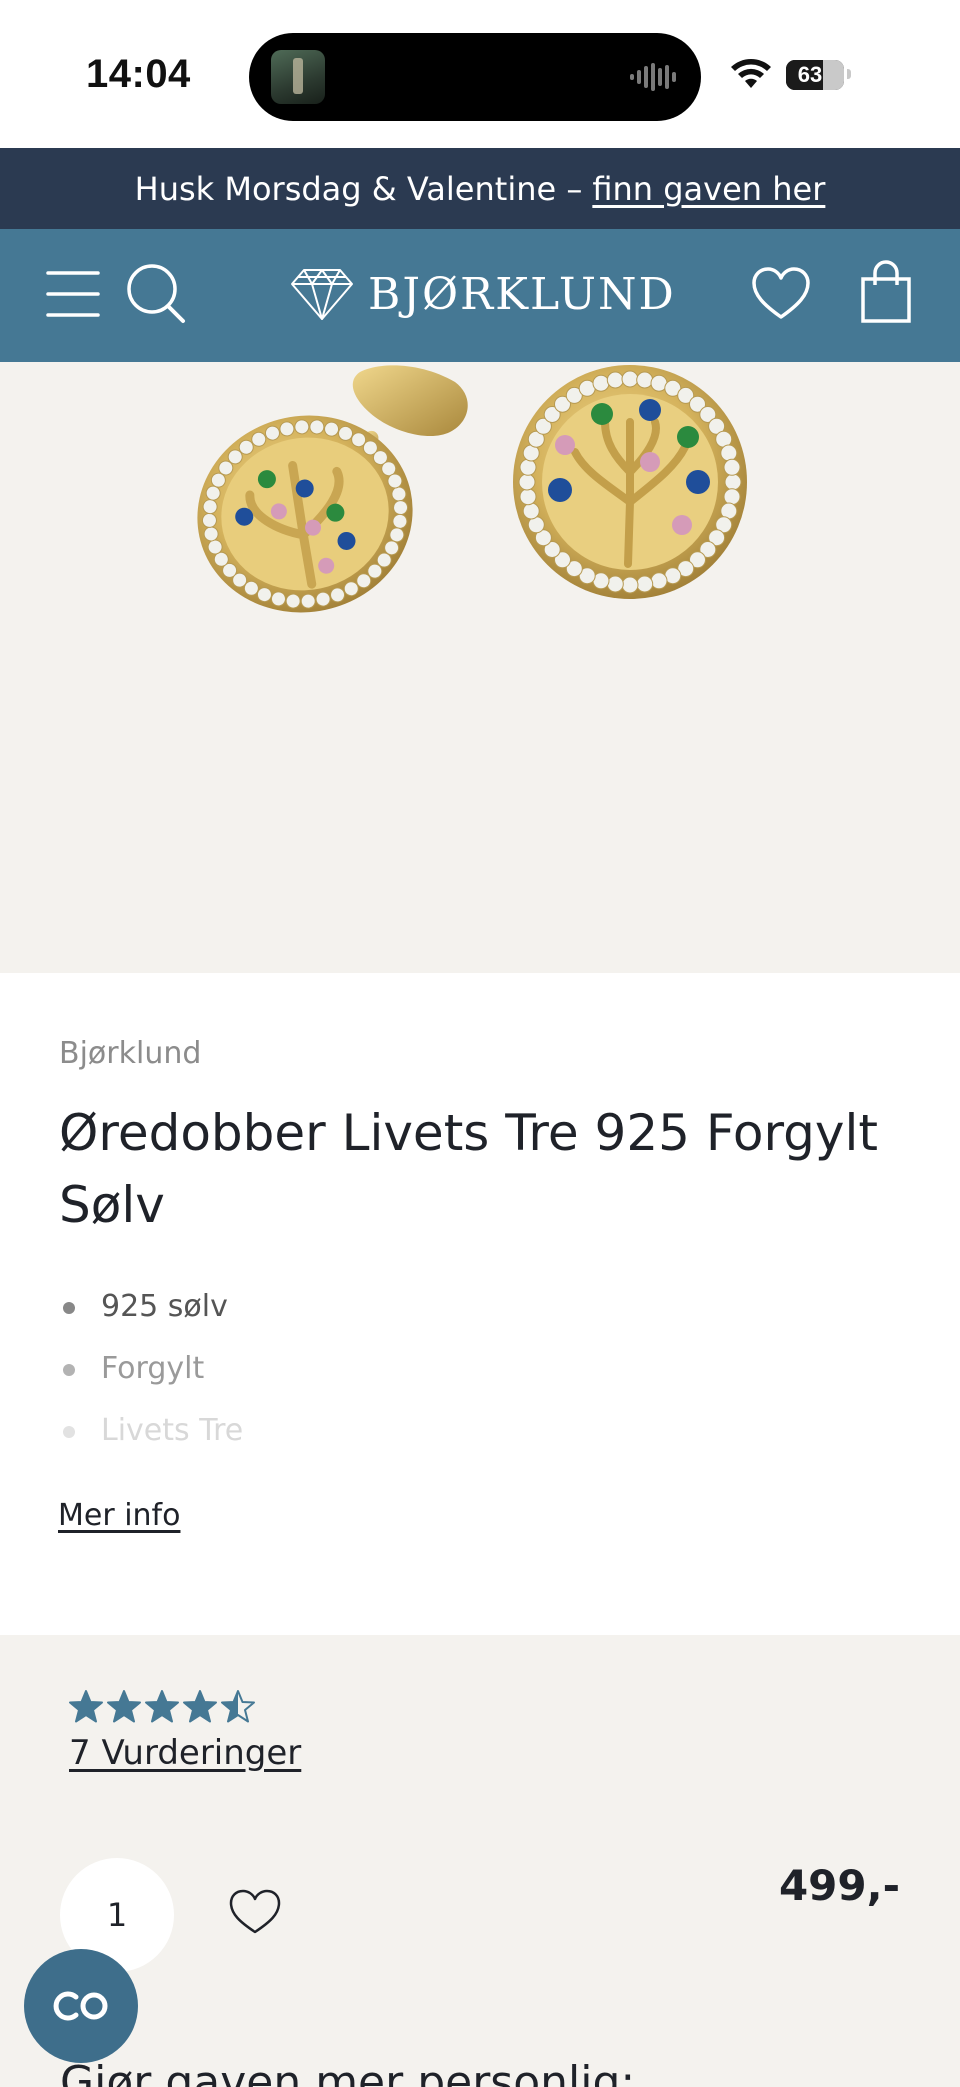  Describe the element at coordinates (810, 74) in the screenshot. I see `battery-level: 63` at that location.